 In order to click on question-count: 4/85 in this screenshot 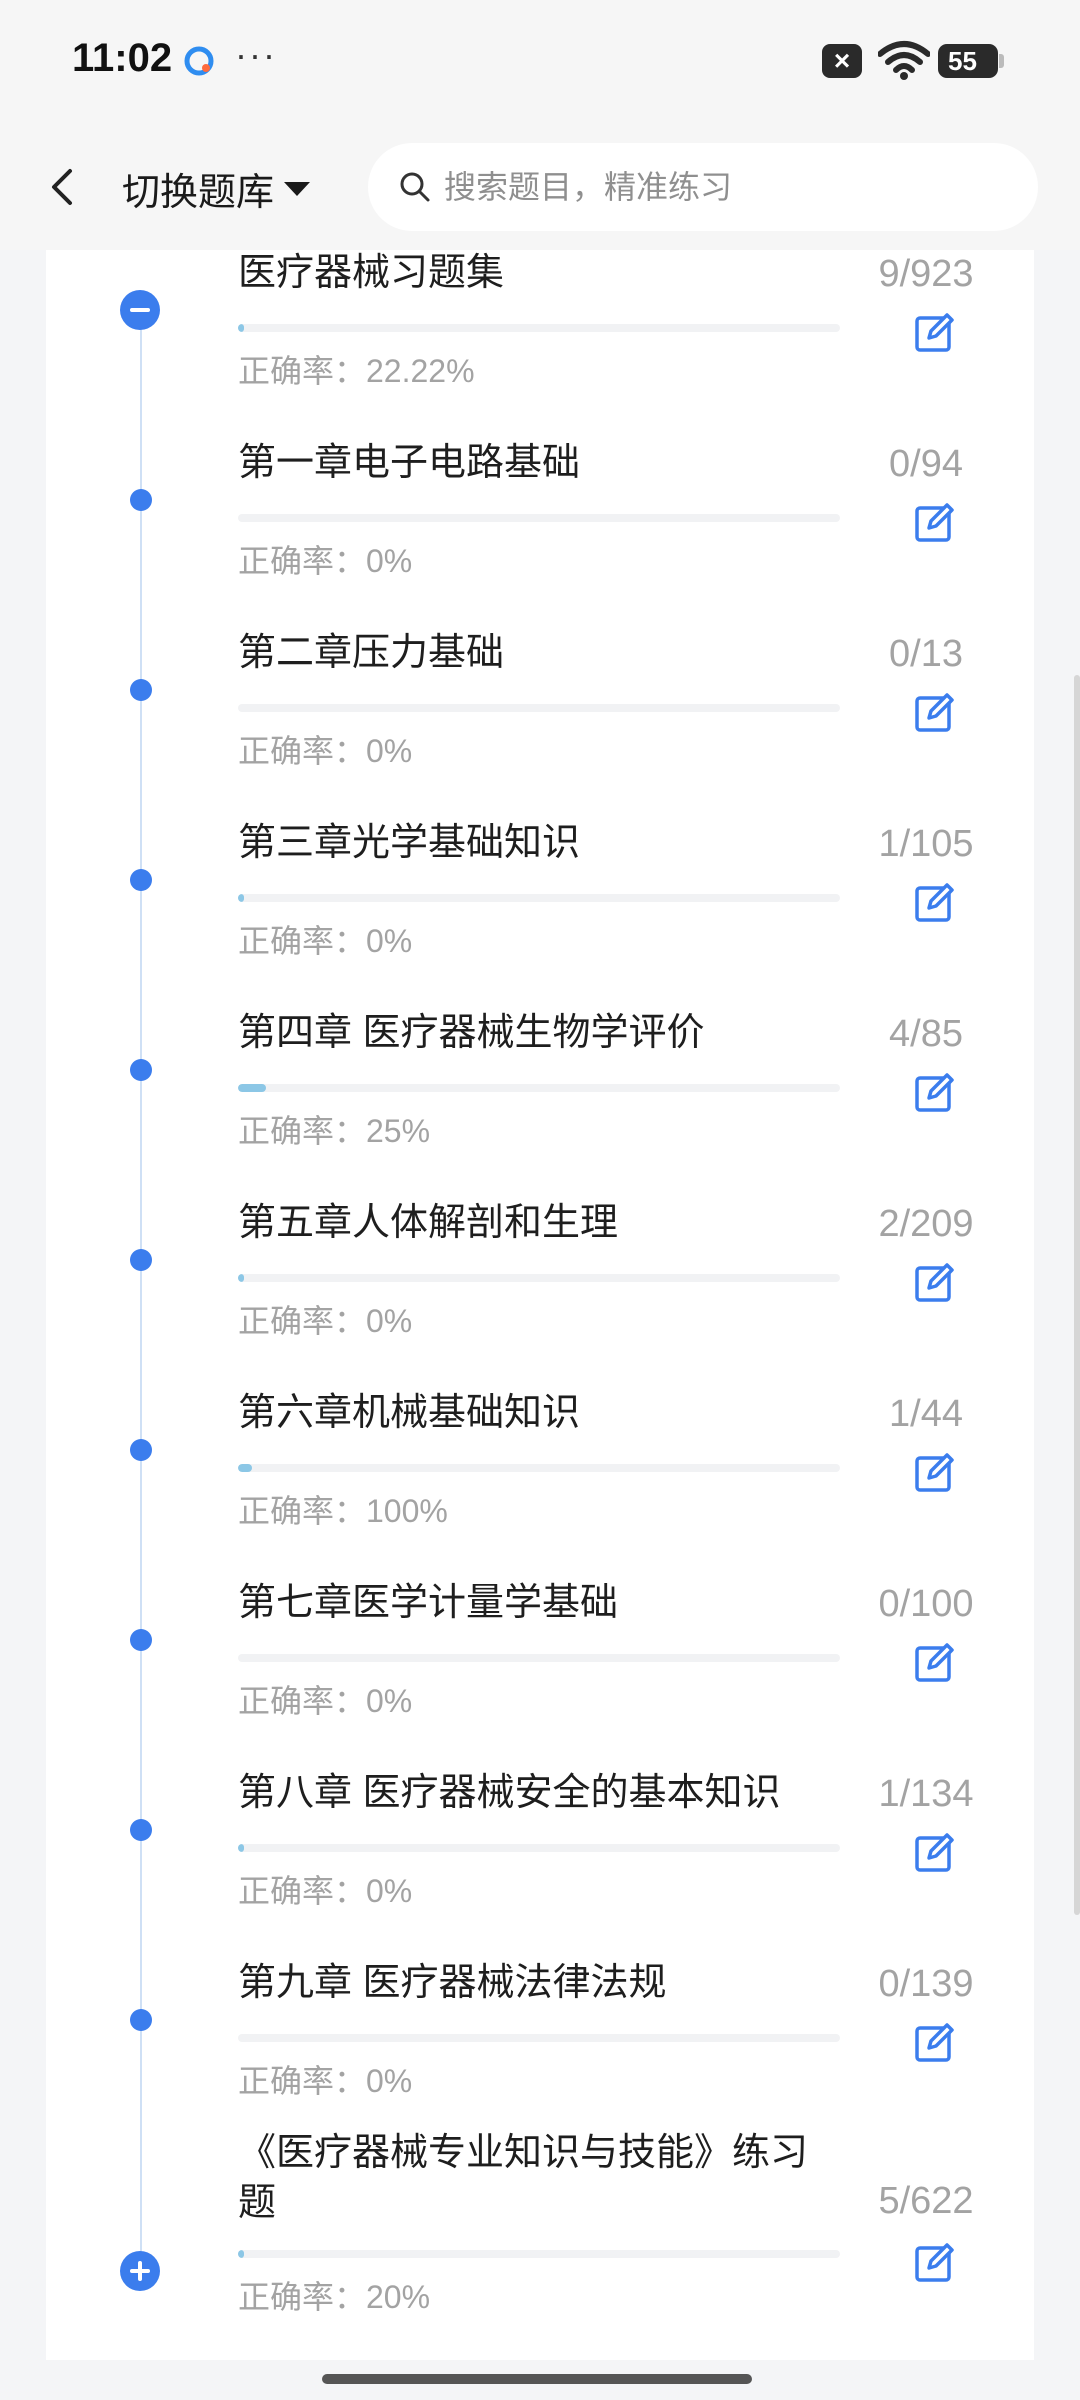, I will do `click(926, 1034)`.